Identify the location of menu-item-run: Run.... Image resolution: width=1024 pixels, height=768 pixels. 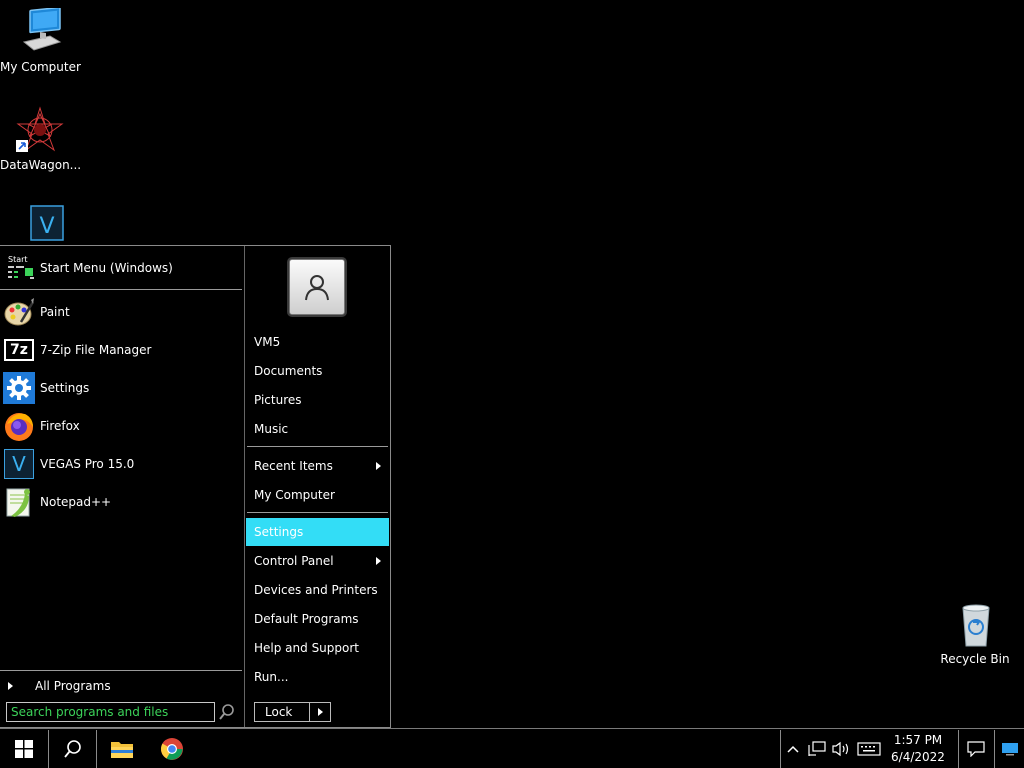
(317, 677).